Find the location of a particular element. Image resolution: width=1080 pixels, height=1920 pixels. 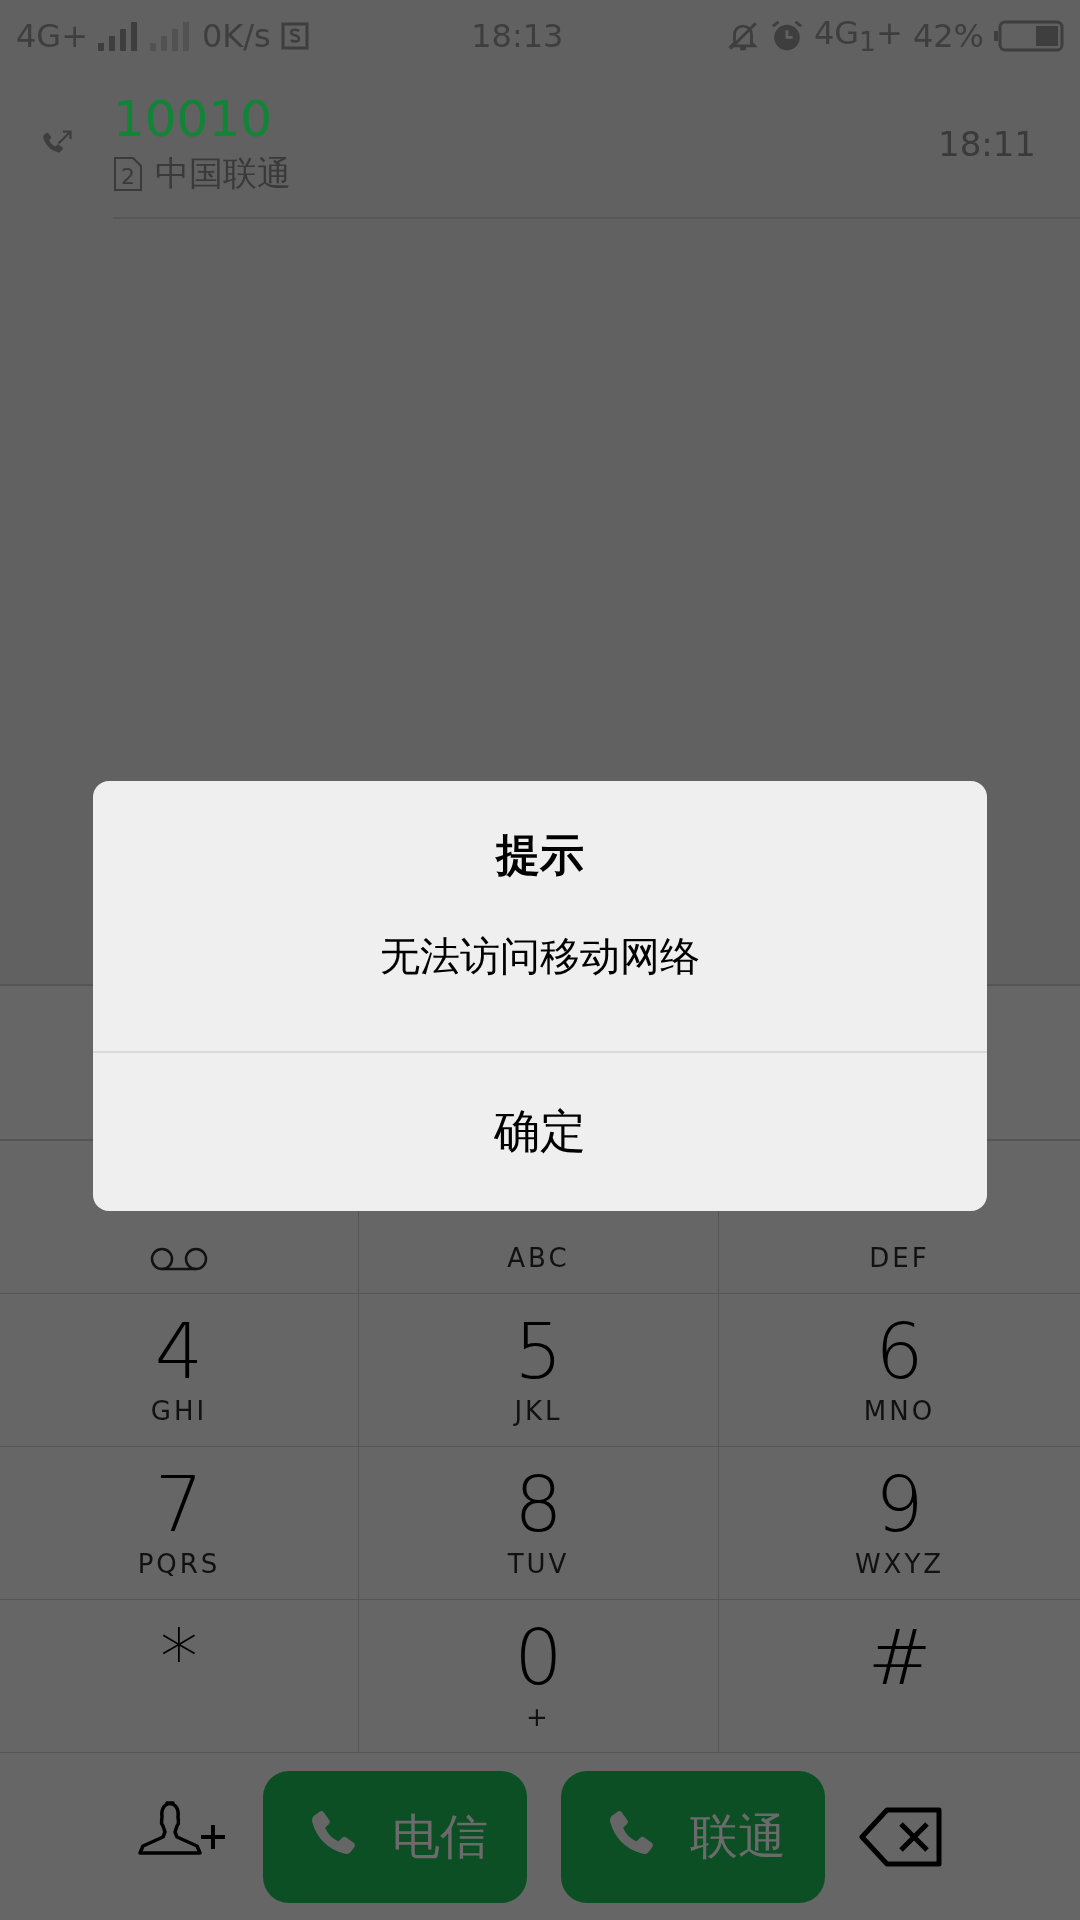

dial-key: * is located at coordinates (179, 1676).